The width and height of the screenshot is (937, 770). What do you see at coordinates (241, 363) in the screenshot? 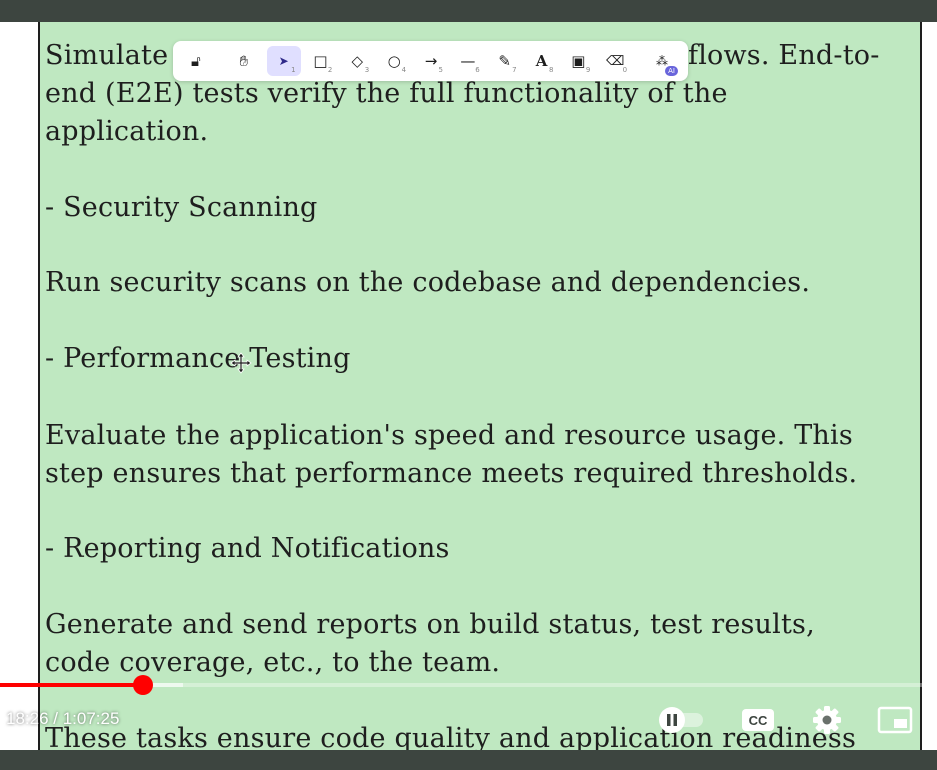
I see `move-cursor-icon` at bounding box center [241, 363].